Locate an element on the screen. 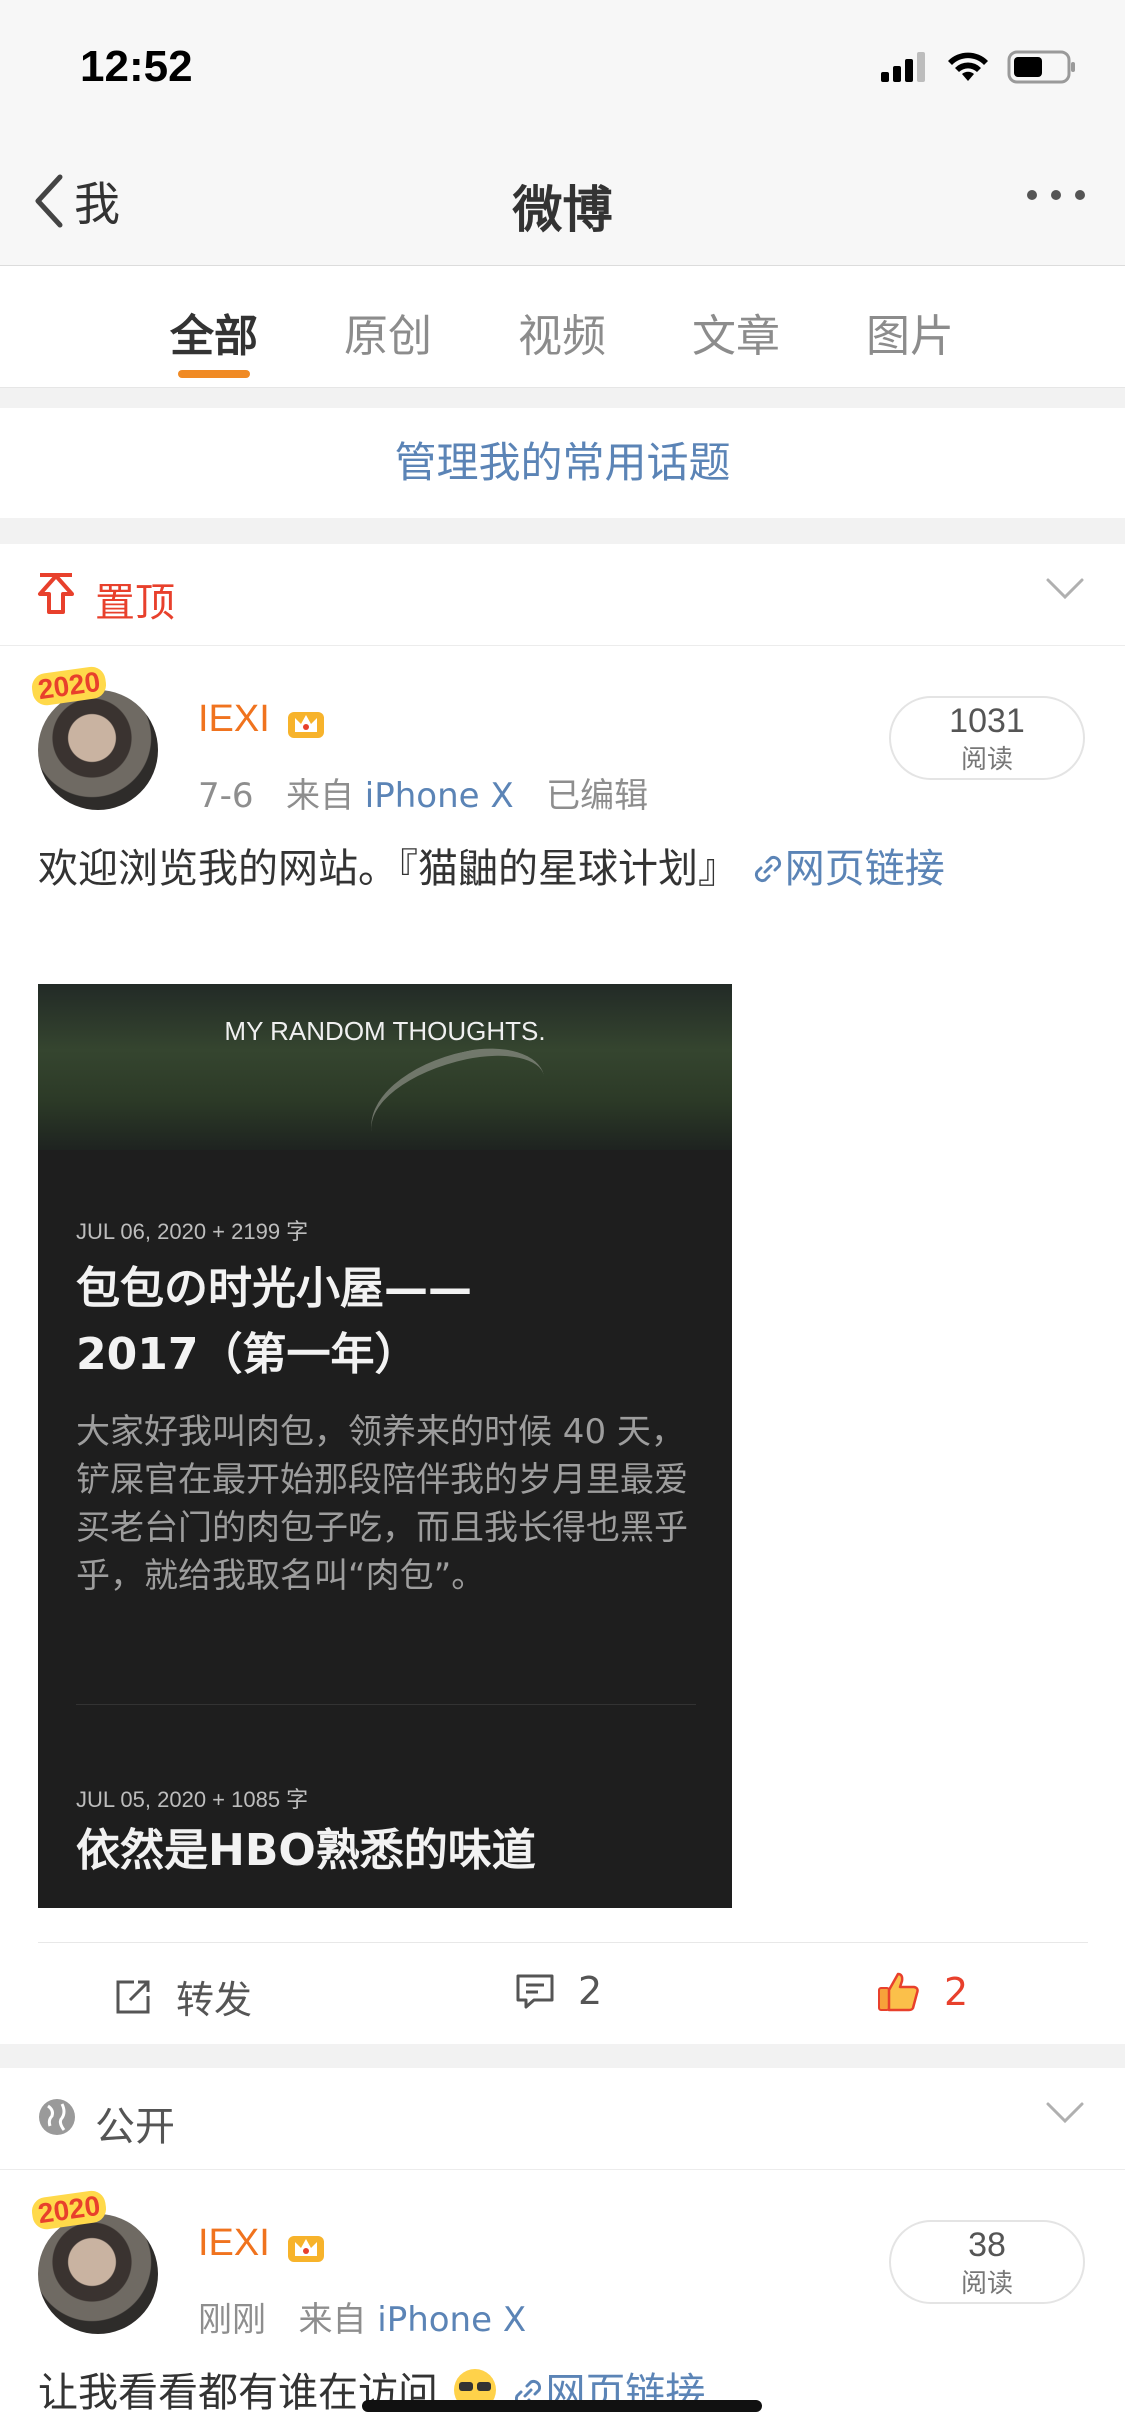 This screenshot has width=1125, height=2436. post-date: 刚刚 is located at coordinates (232, 2320).